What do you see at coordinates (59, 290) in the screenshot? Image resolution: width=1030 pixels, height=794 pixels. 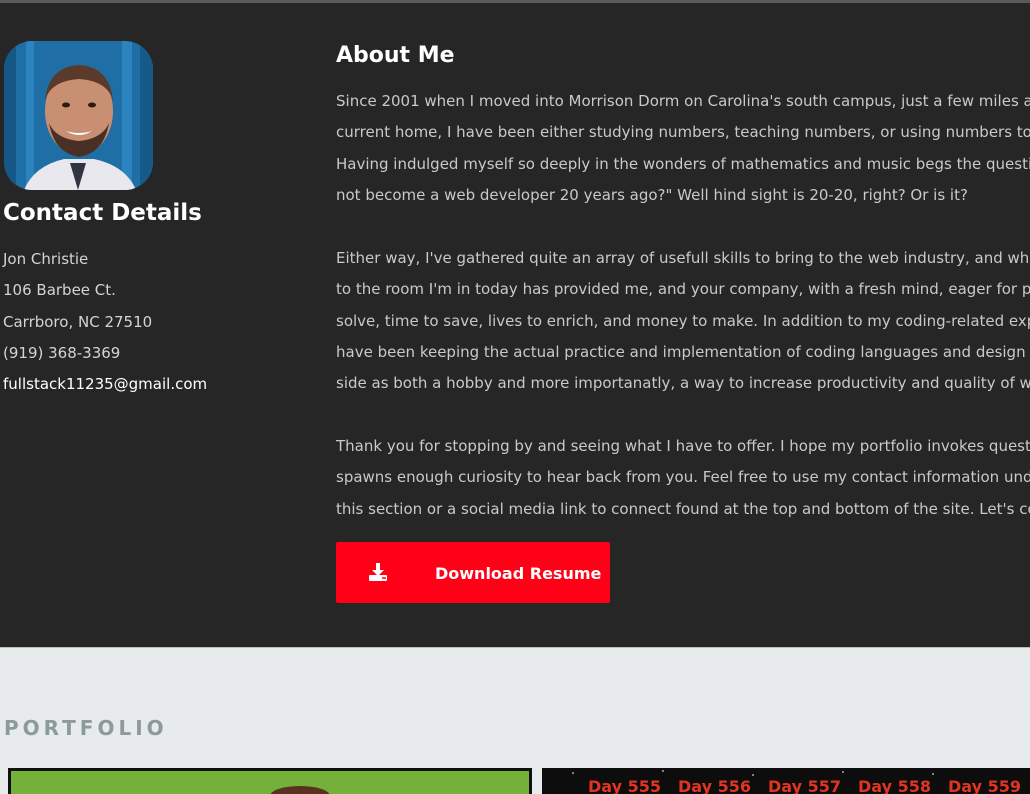 I see `contact-street: 106 Barbee Ct.` at bounding box center [59, 290].